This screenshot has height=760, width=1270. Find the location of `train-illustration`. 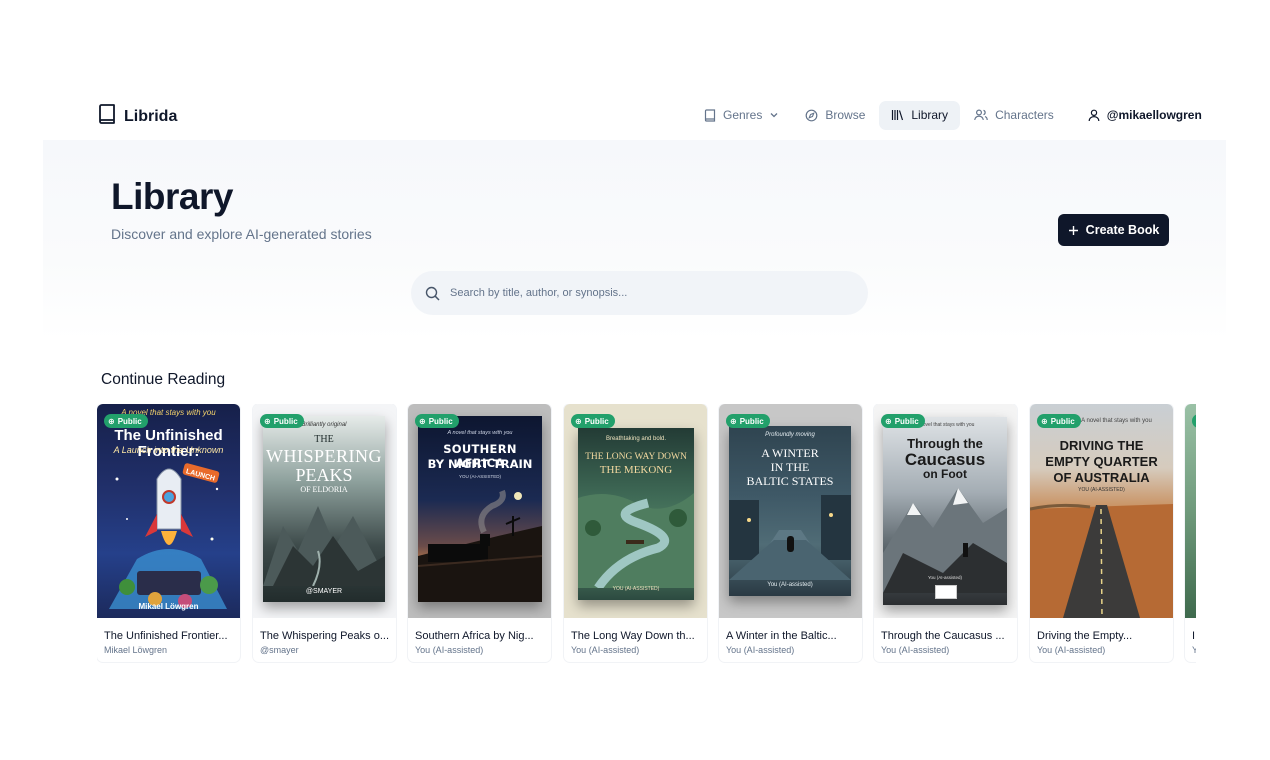

train-illustration is located at coordinates (480, 545).